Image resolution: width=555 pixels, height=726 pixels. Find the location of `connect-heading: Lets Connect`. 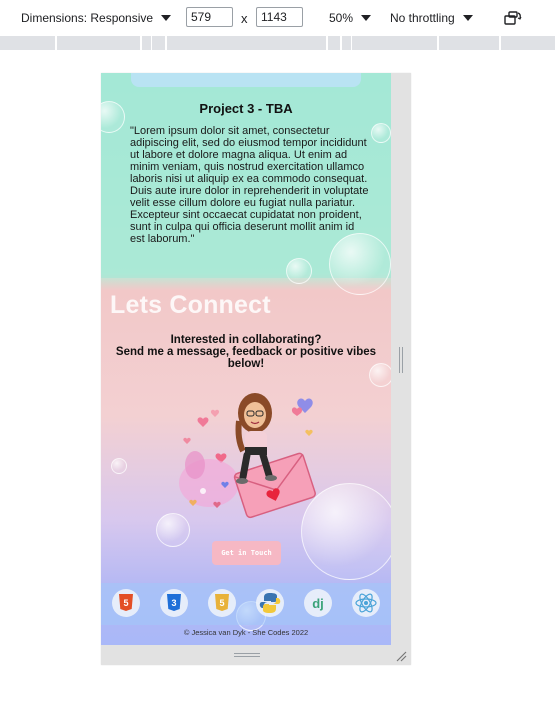

connect-heading: Lets Connect is located at coordinates (190, 305).